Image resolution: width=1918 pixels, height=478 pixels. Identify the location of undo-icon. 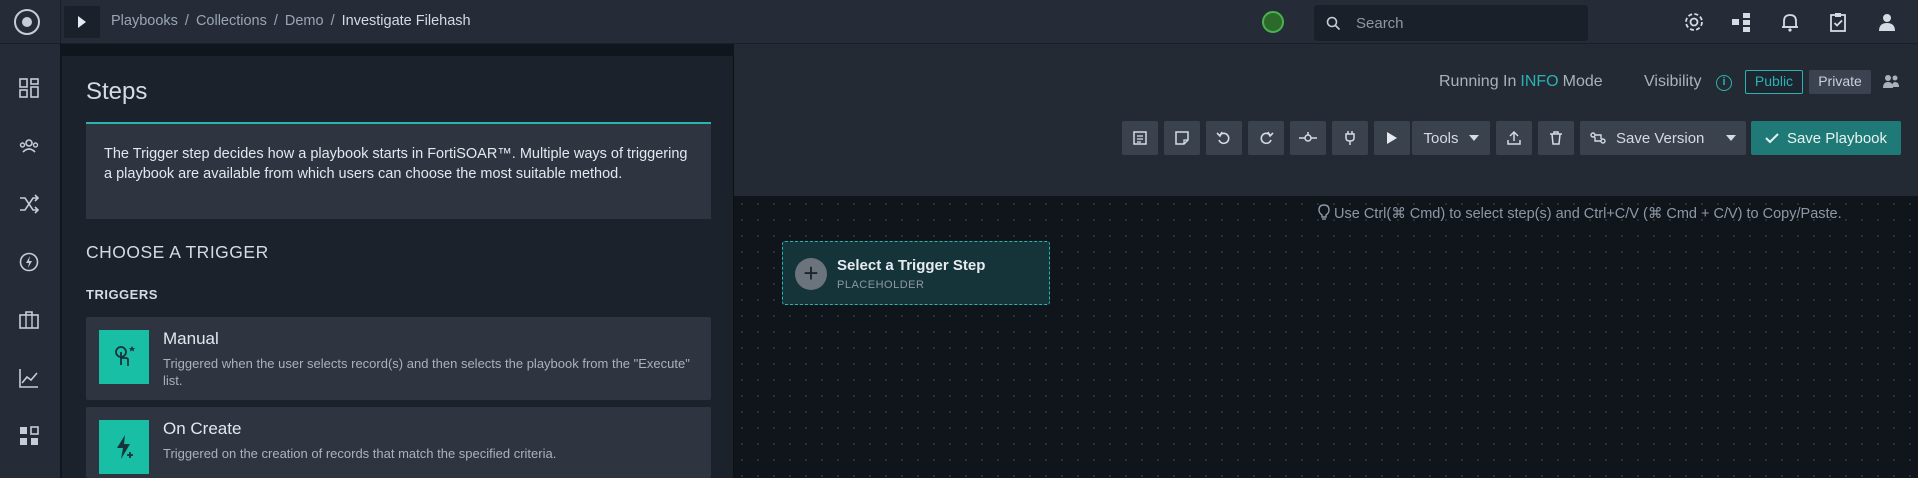
(1223, 138).